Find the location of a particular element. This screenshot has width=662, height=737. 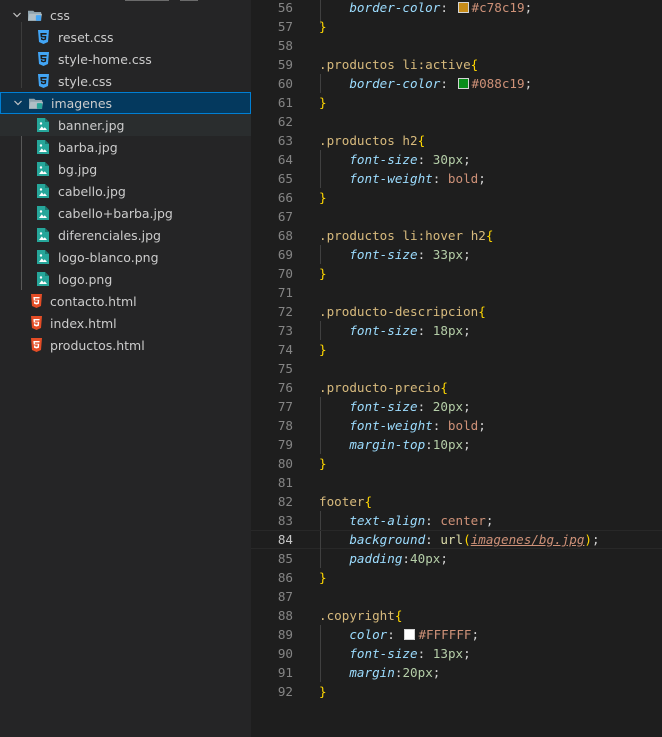

folder-row-css: css is located at coordinates (125, 15).